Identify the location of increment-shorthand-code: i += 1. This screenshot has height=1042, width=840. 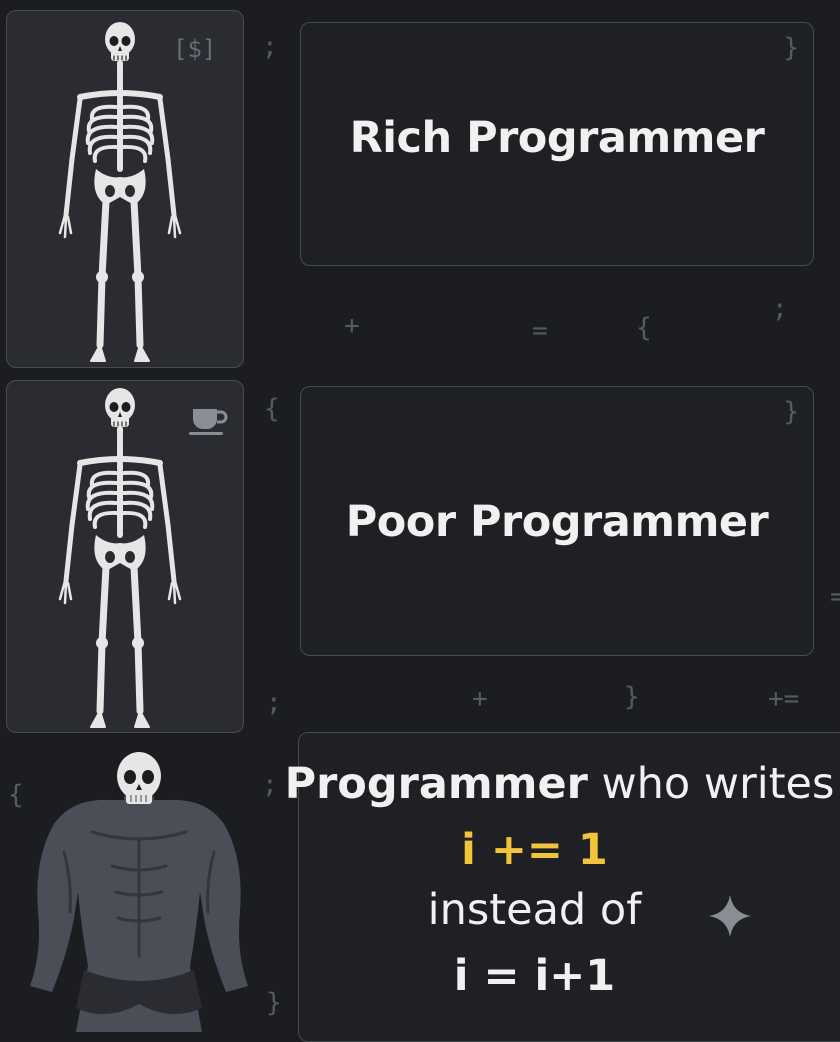
(534, 850).